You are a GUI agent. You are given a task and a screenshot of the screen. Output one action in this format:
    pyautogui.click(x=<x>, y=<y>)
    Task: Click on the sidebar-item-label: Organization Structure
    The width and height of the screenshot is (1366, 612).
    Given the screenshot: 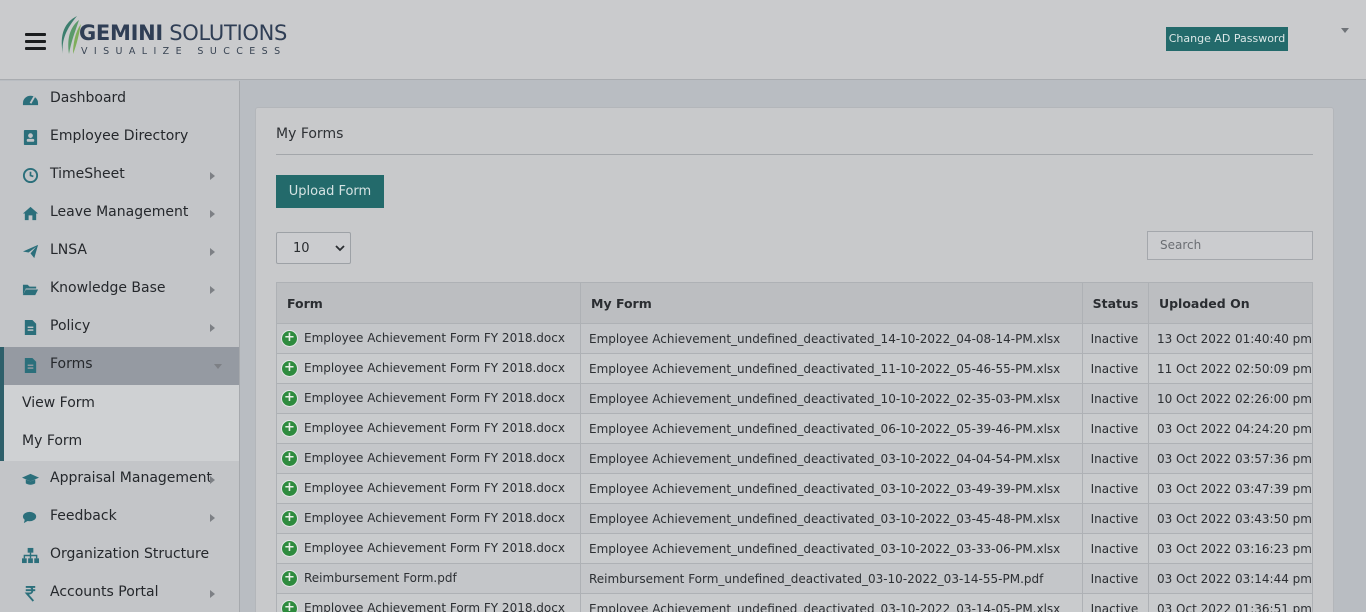 What is the action you would take?
    pyautogui.click(x=130, y=554)
    